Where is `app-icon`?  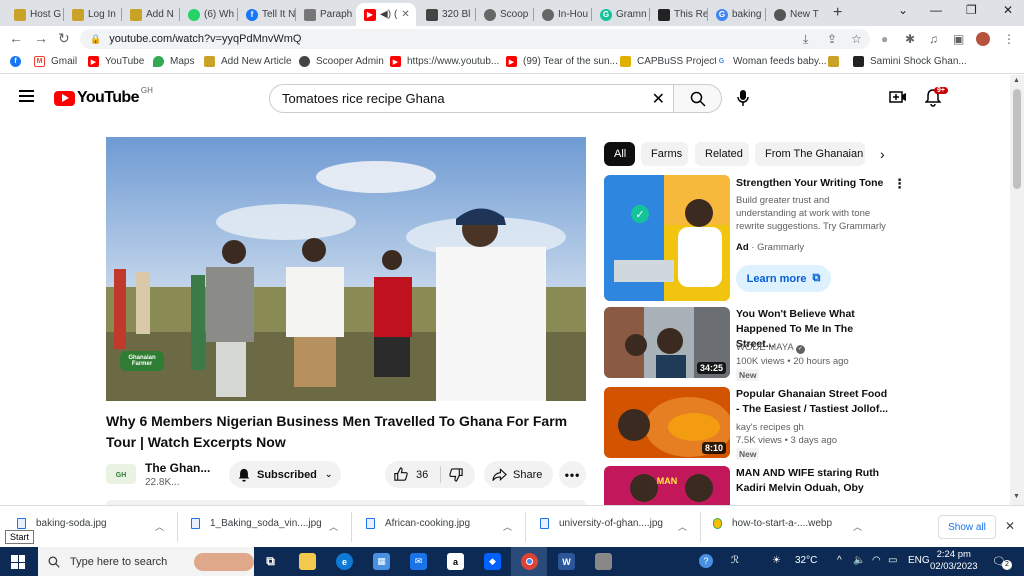 app-icon is located at coordinates (603, 561).